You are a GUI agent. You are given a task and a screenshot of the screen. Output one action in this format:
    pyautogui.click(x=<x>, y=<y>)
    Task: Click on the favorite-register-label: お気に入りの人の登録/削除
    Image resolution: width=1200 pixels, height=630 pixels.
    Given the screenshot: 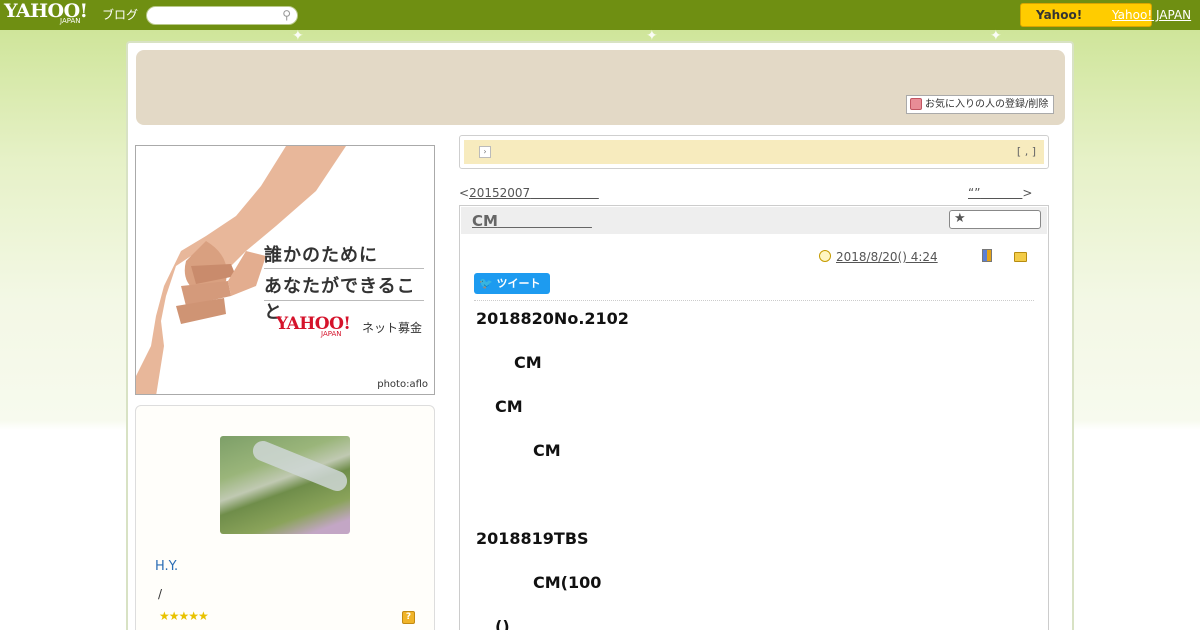 What is the action you would take?
    pyautogui.click(x=987, y=104)
    